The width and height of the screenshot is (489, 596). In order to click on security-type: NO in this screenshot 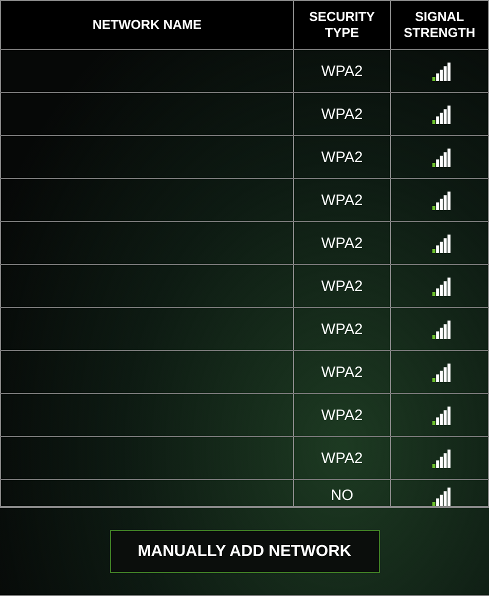, I will do `click(342, 495)`.